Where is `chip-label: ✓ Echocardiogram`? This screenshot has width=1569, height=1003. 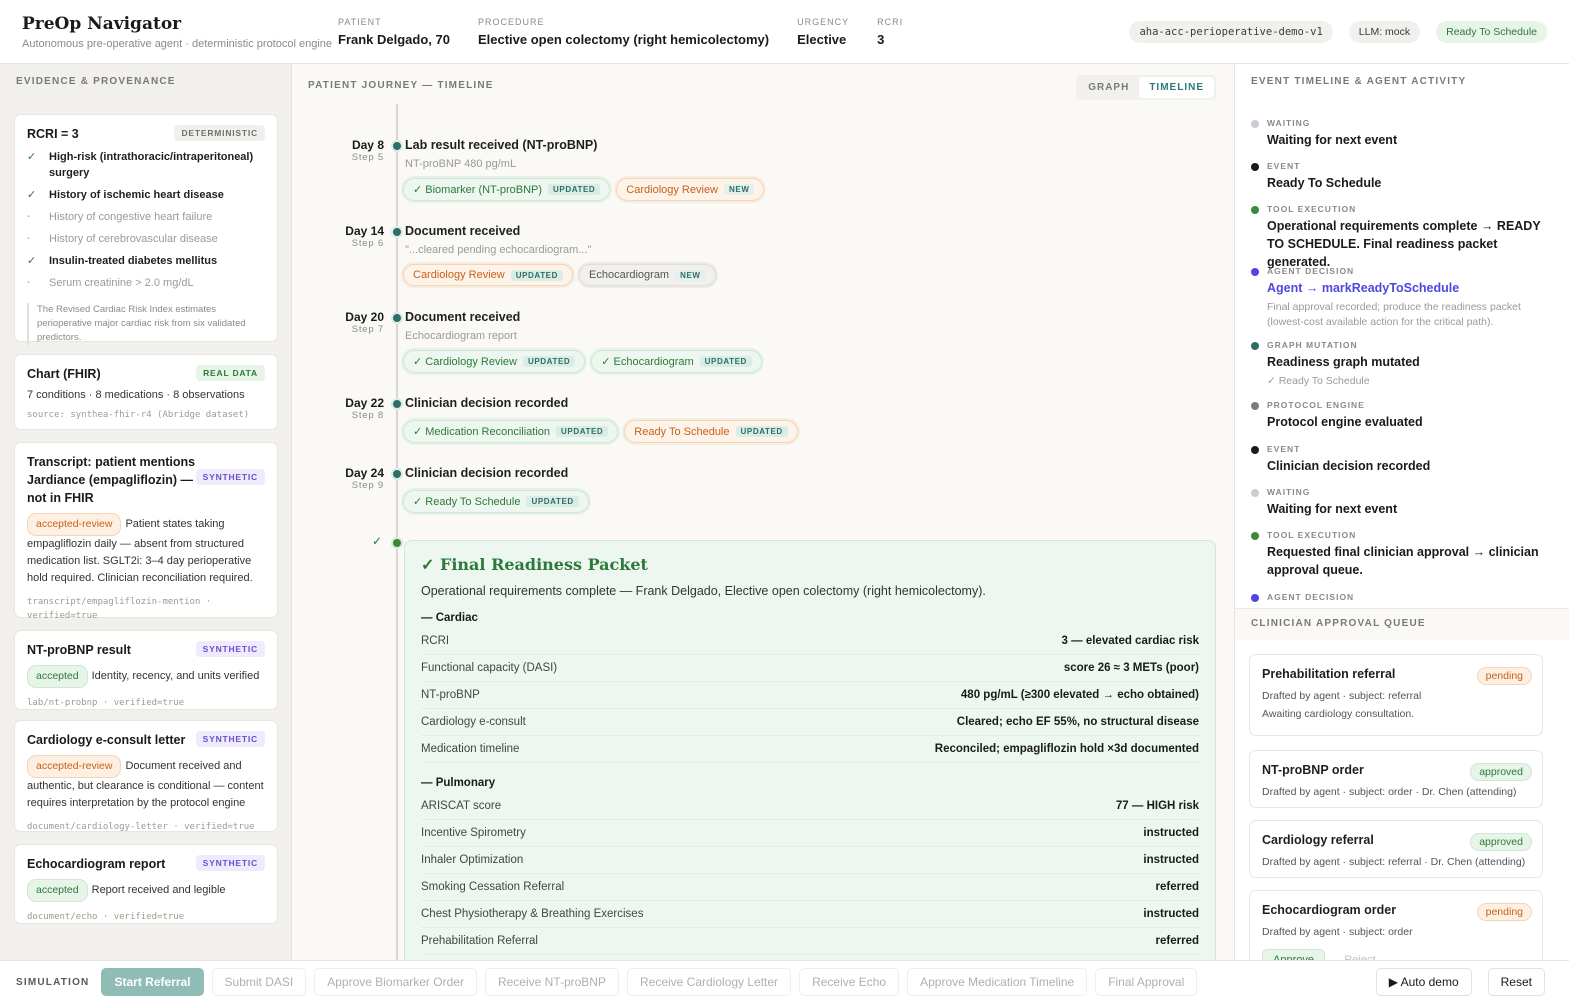 chip-label: ✓ Echocardiogram is located at coordinates (647, 362).